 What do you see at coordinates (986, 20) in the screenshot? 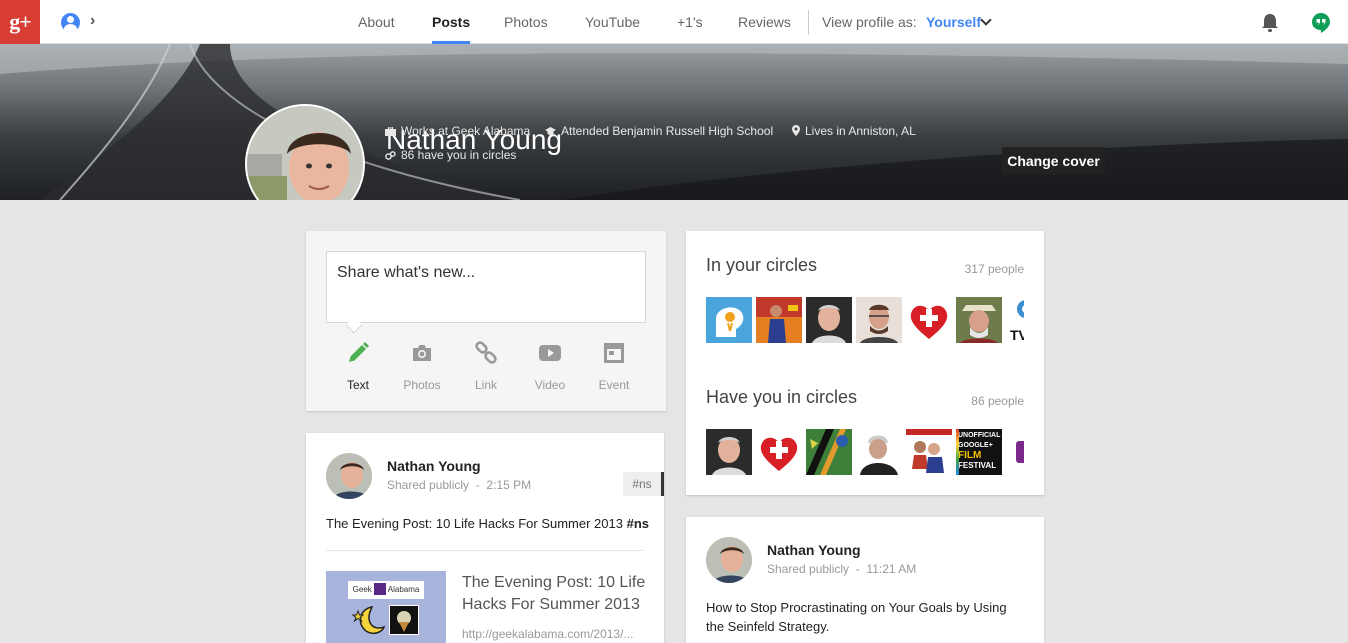
I see `chevron-down-icon` at bounding box center [986, 20].